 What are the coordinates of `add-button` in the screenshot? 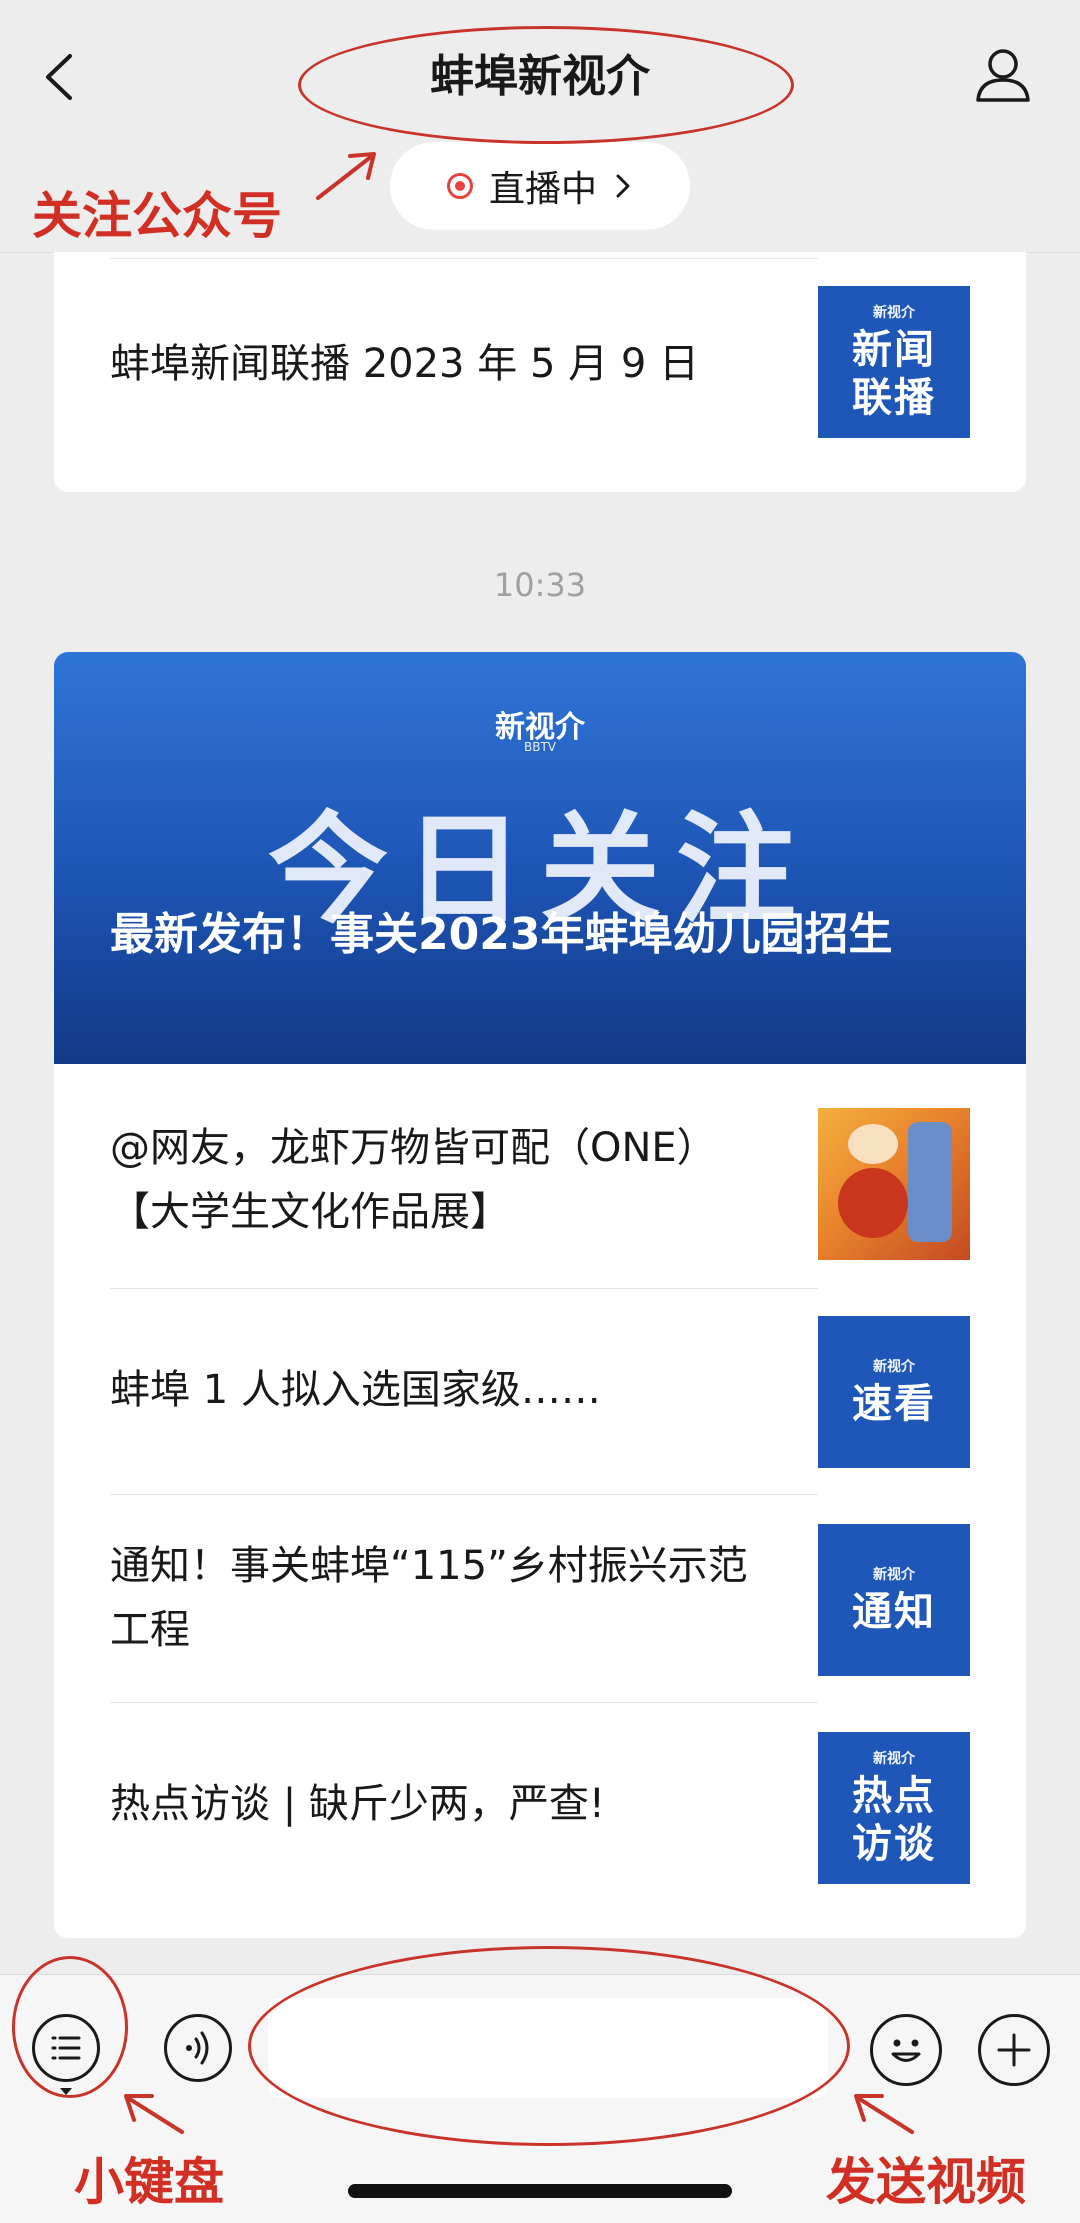 It's located at (1014, 2050).